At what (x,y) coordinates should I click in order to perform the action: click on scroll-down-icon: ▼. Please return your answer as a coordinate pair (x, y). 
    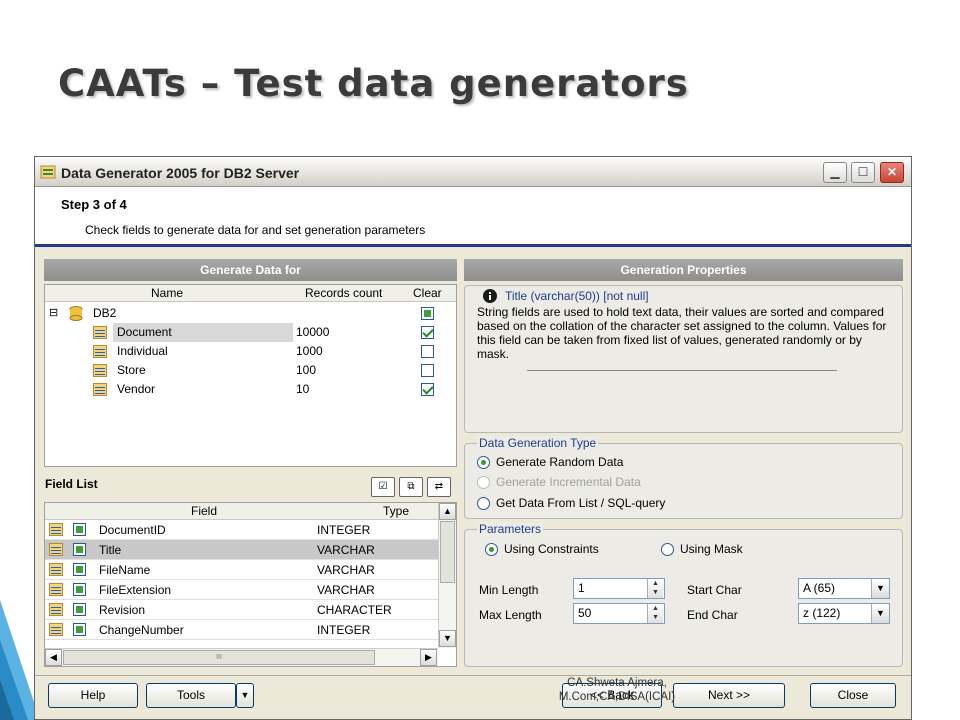
    Looking at the image, I should click on (447, 638).